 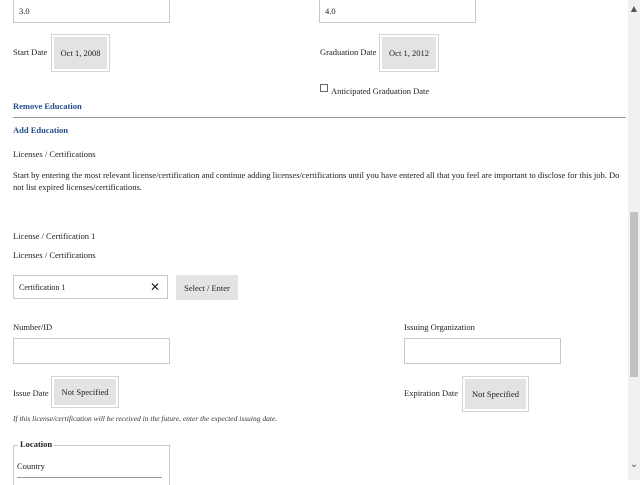 I want to click on graduation-date-value: Oct 1, 2012, so click(x=409, y=53).